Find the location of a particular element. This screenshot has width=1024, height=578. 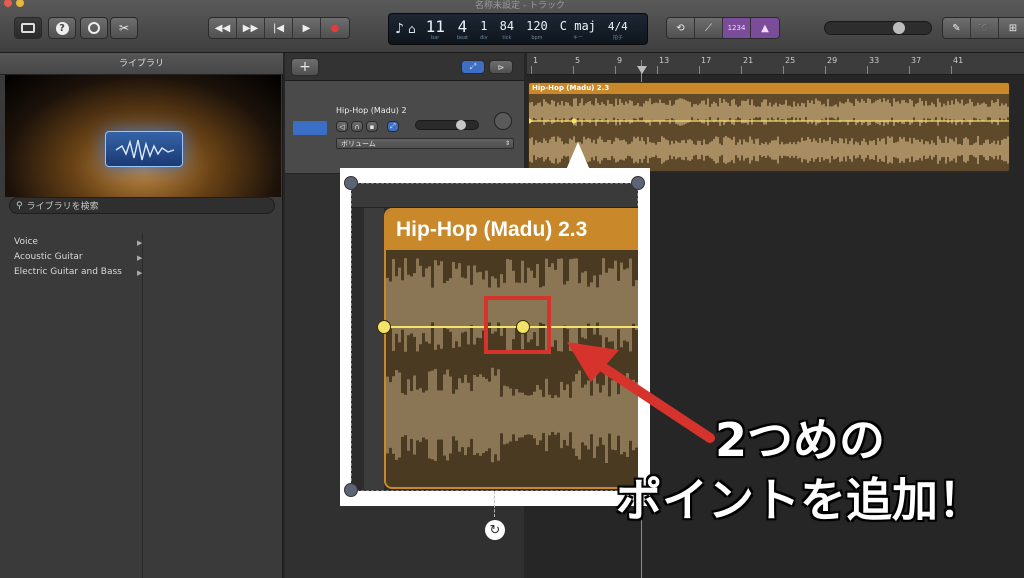

cycle-icon: ⟲ is located at coordinates (680, 28).